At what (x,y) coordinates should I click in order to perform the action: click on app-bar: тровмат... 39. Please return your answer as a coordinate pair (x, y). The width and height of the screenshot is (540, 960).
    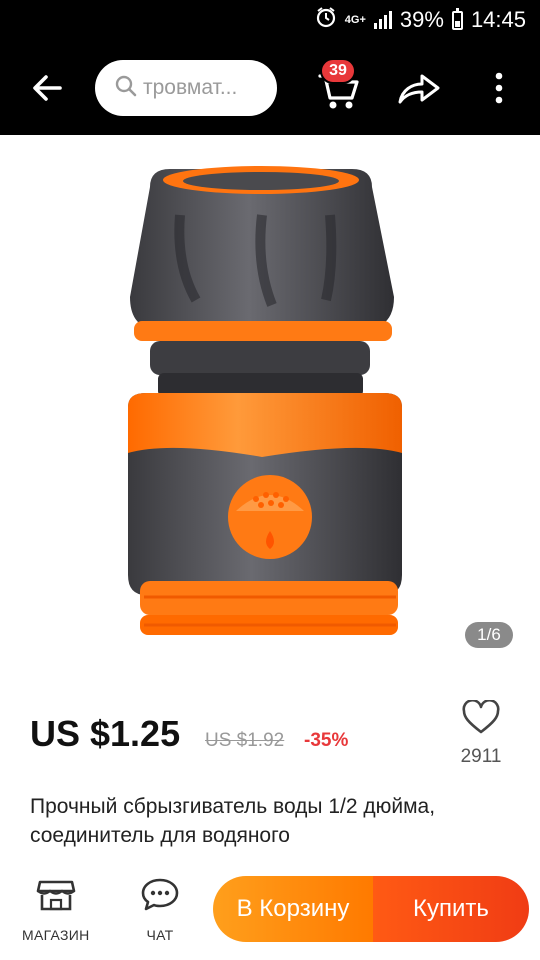
    Looking at the image, I should click on (270, 87).